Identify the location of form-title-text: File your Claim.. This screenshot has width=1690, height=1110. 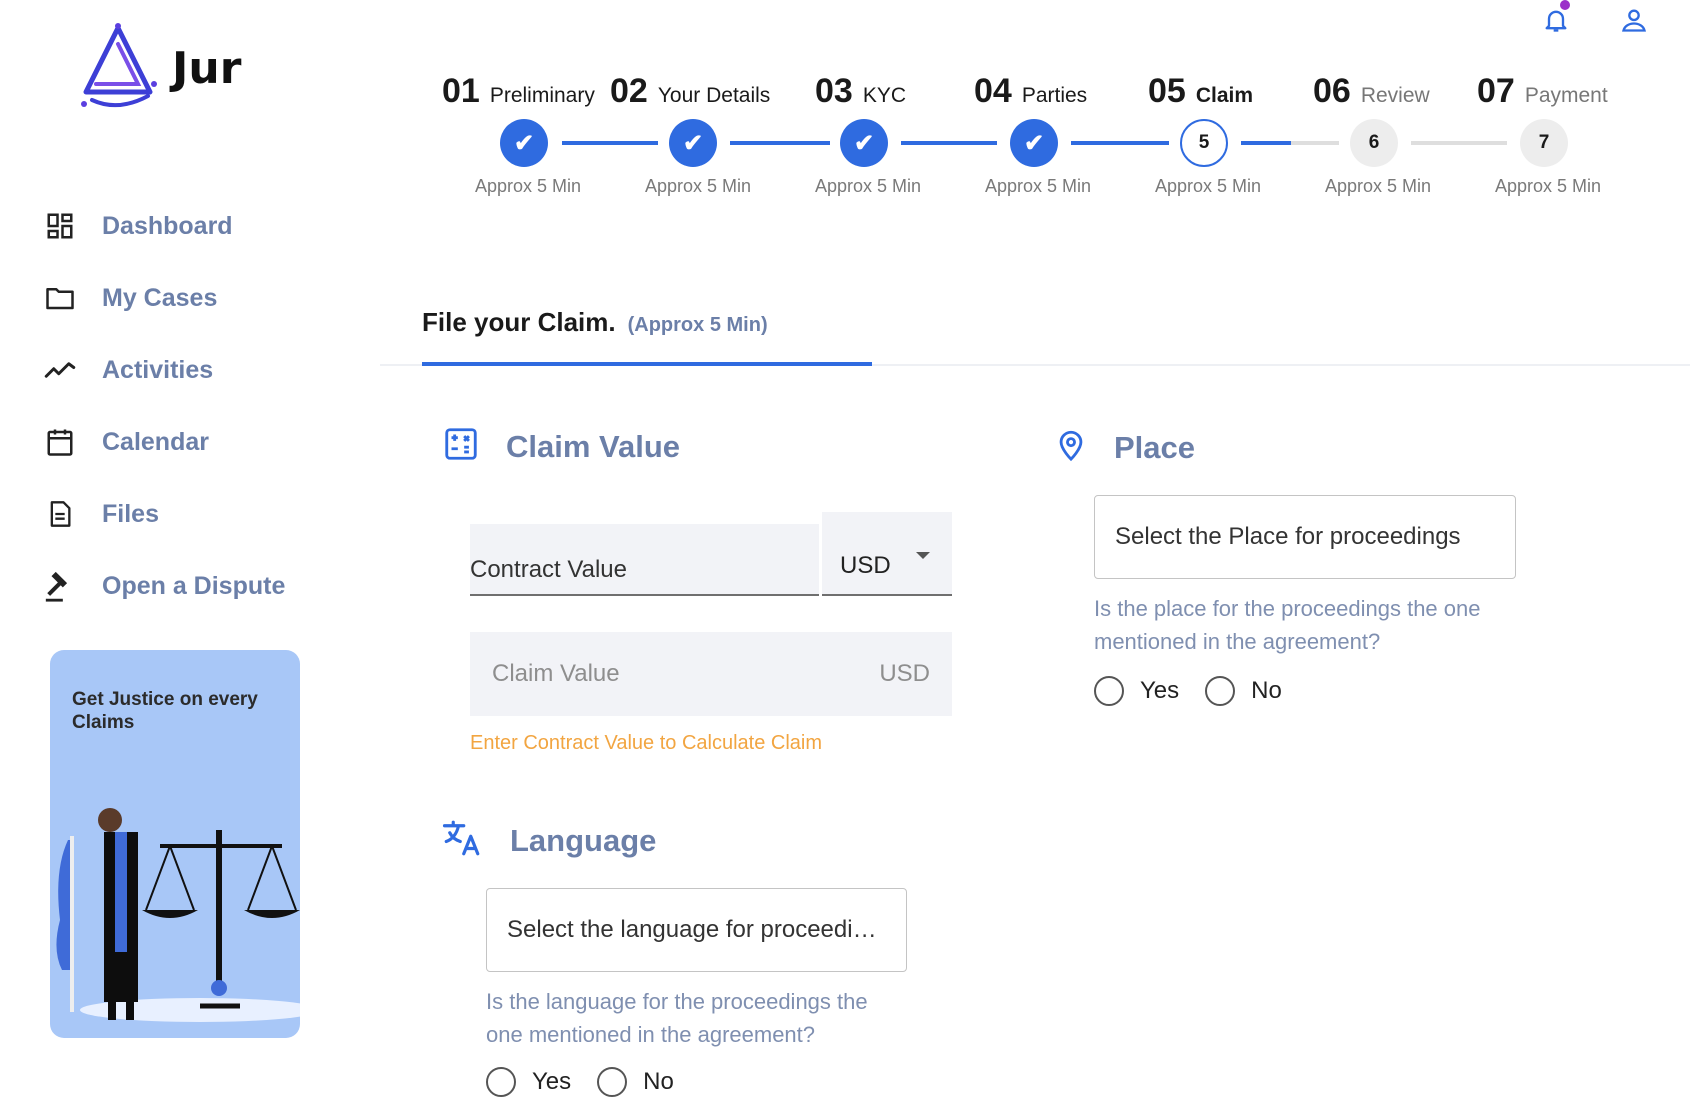
(519, 322).